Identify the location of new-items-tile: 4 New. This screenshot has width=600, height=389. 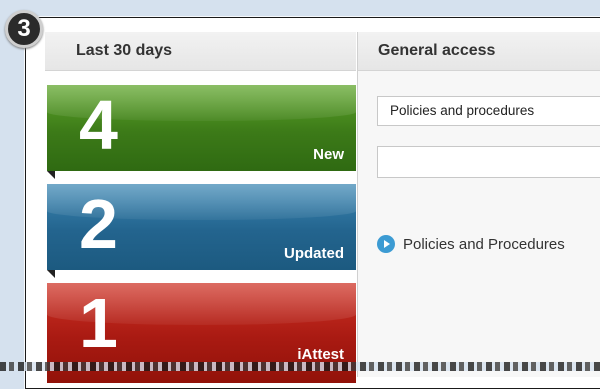
(201, 132).